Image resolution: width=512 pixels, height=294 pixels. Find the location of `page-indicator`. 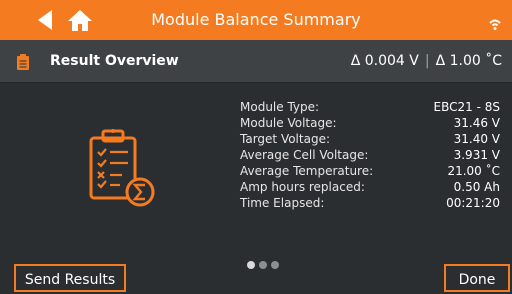

page-indicator is located at coordinates (263, 265).